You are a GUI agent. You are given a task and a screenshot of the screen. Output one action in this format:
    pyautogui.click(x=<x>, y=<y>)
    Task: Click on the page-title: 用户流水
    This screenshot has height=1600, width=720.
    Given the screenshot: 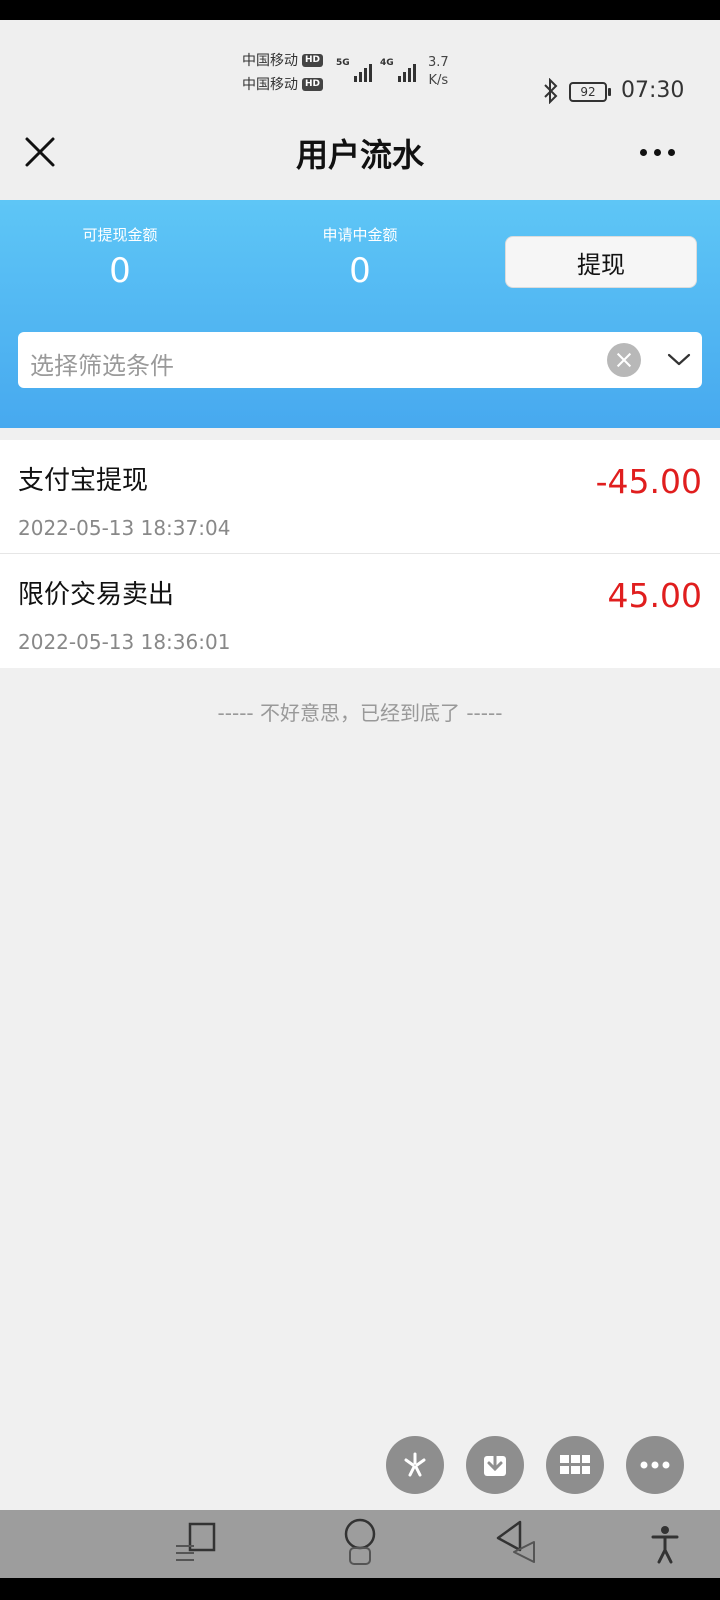 What is the action you would take?
    pyautogui.click(x=359, y=155)
    